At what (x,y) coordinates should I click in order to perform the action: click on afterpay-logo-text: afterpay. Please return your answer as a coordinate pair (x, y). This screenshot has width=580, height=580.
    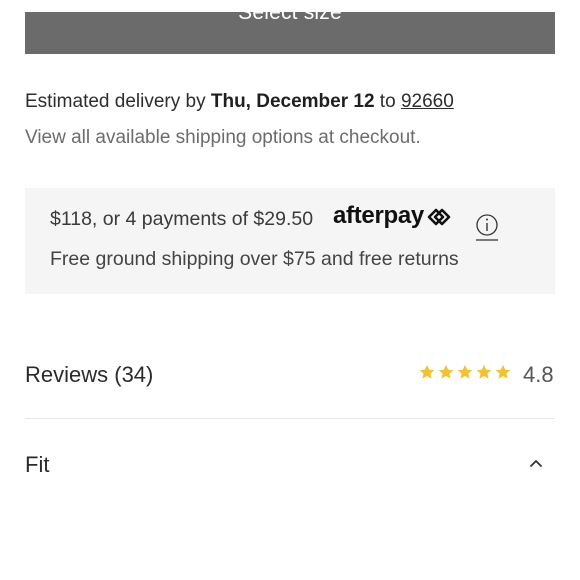
    Looking at the image, I should click on (378, 215).